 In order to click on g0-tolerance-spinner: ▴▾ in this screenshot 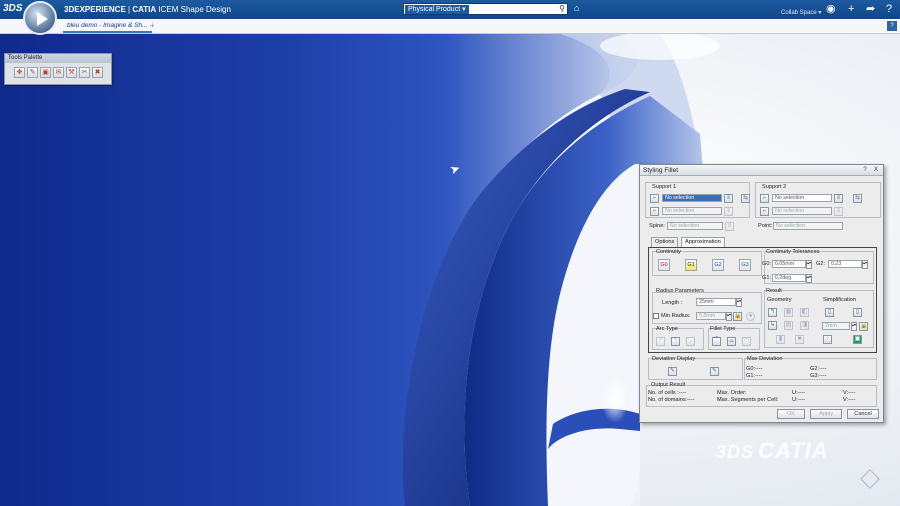, I will do `click(809, 264)`.